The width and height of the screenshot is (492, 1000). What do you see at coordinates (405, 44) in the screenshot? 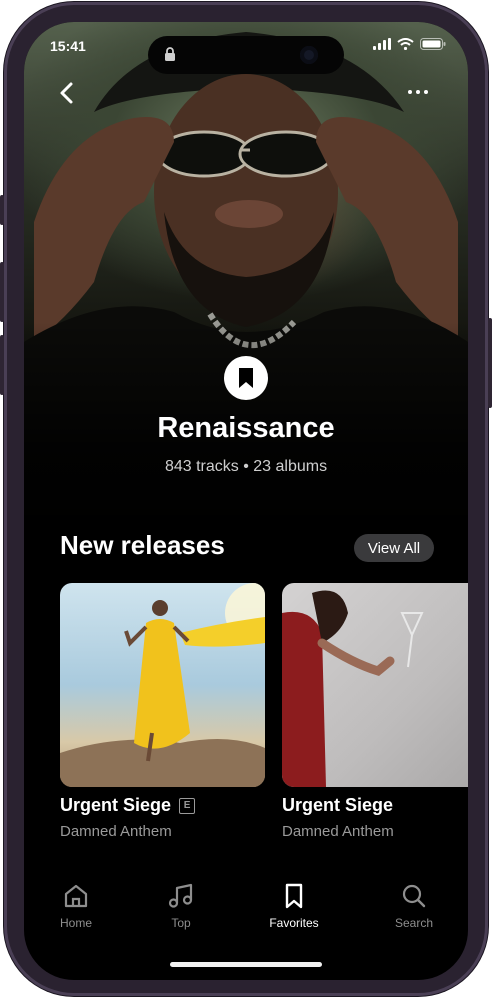
I see `wifi-icon` at bounding box center [405, 44].